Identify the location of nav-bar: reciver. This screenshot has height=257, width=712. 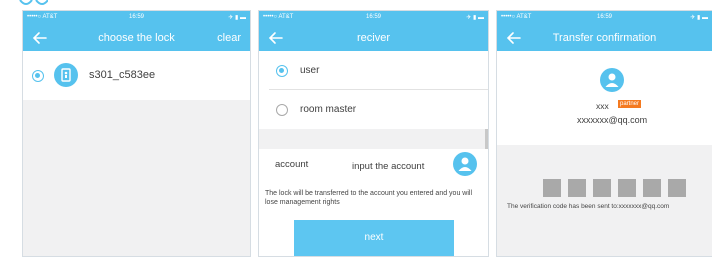
(373, 38).